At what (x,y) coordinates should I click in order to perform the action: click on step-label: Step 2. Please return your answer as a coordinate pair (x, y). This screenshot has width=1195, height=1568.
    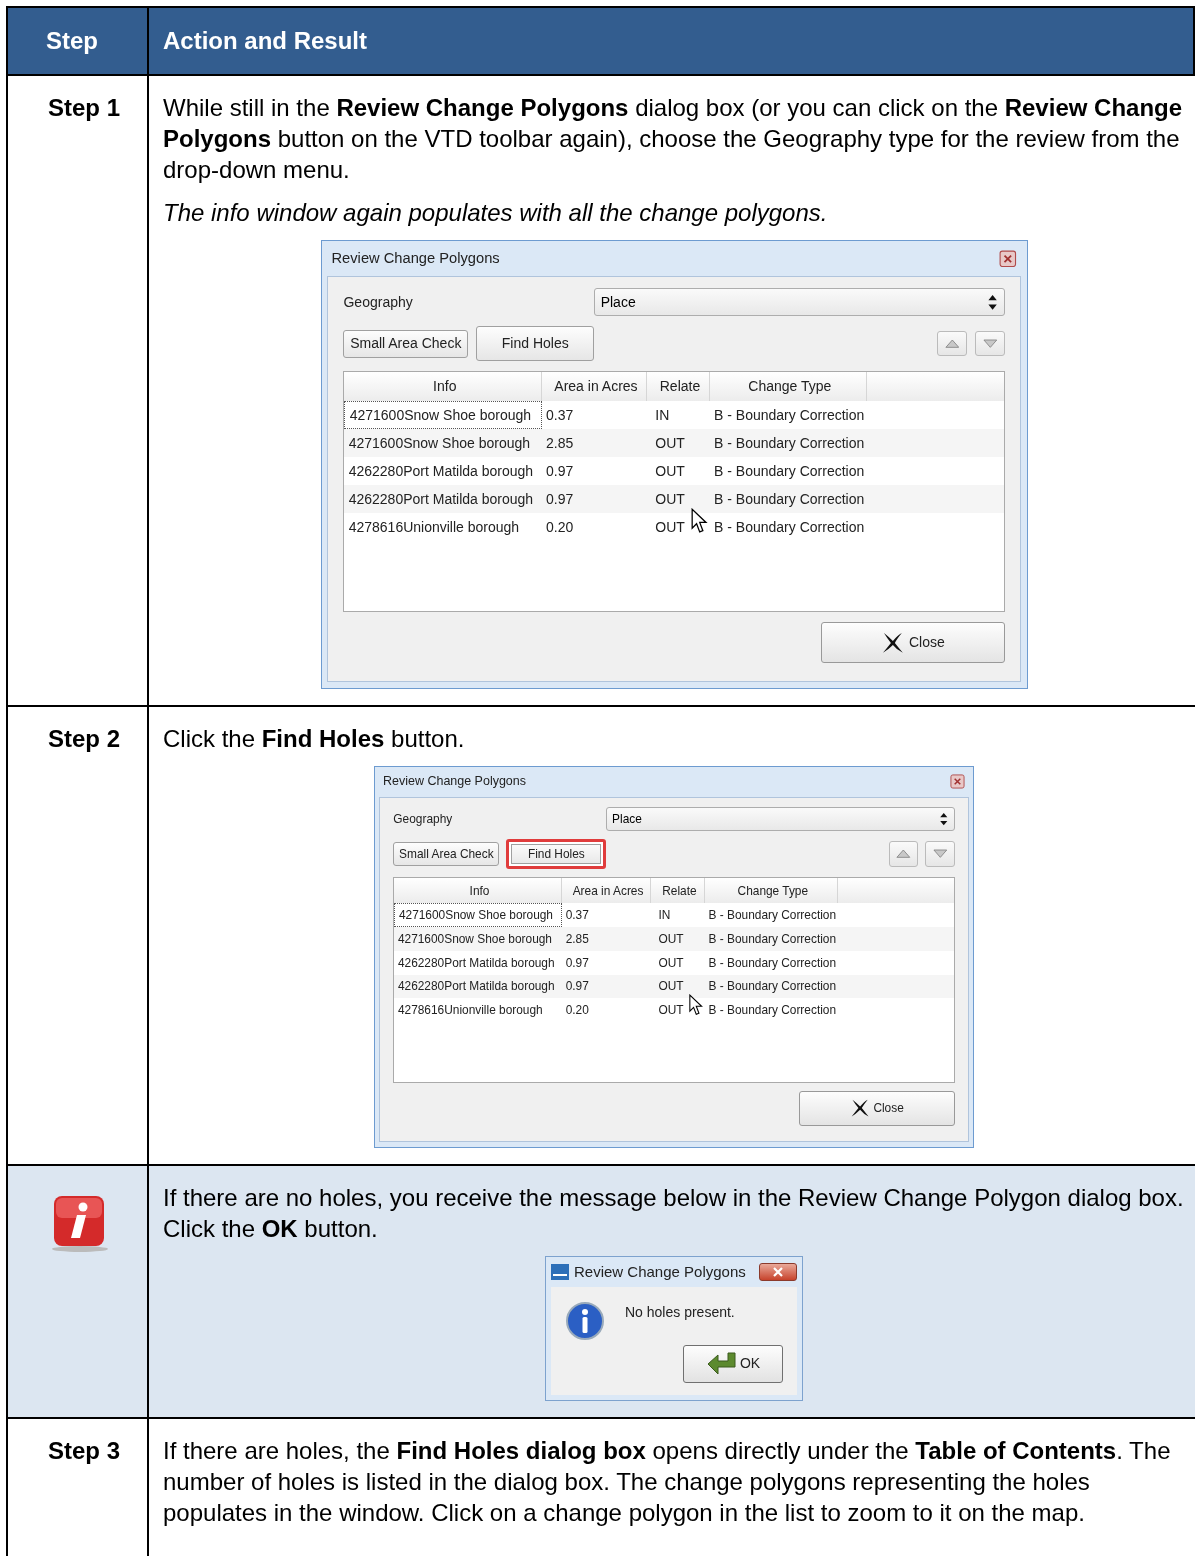
    Looking at the image, I should click on (84, 738).